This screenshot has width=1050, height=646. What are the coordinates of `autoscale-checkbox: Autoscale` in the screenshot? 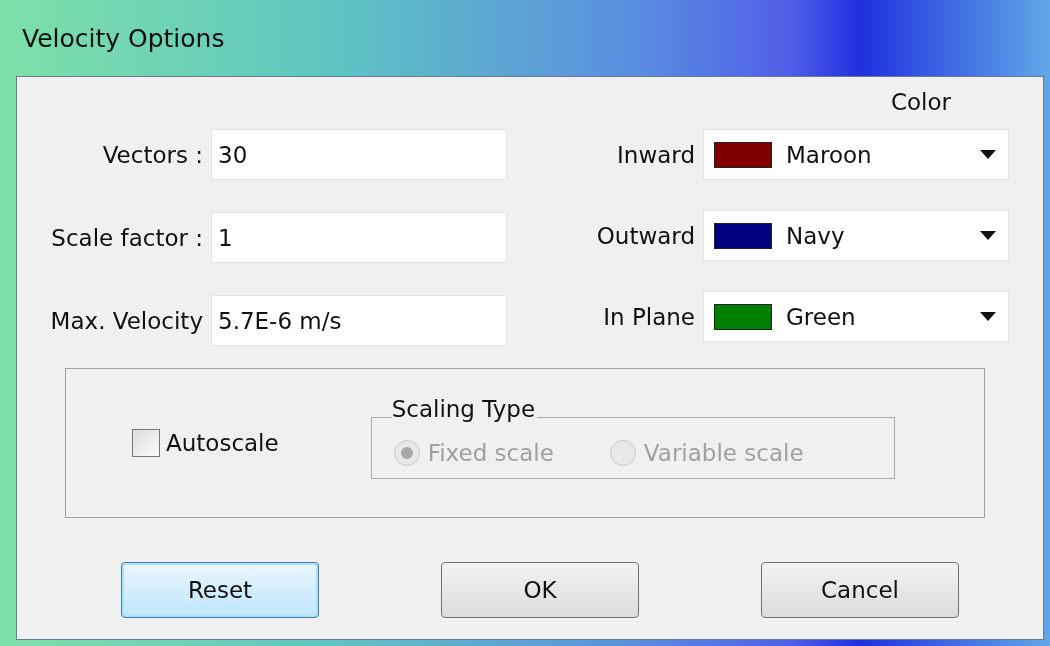 It's located at (205, 443).